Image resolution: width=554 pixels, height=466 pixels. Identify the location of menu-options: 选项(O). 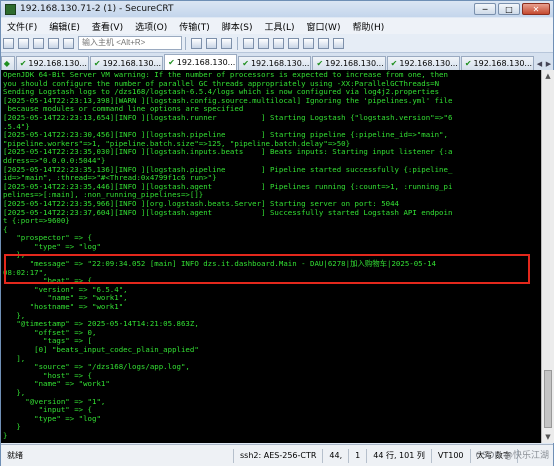
(151, 26).